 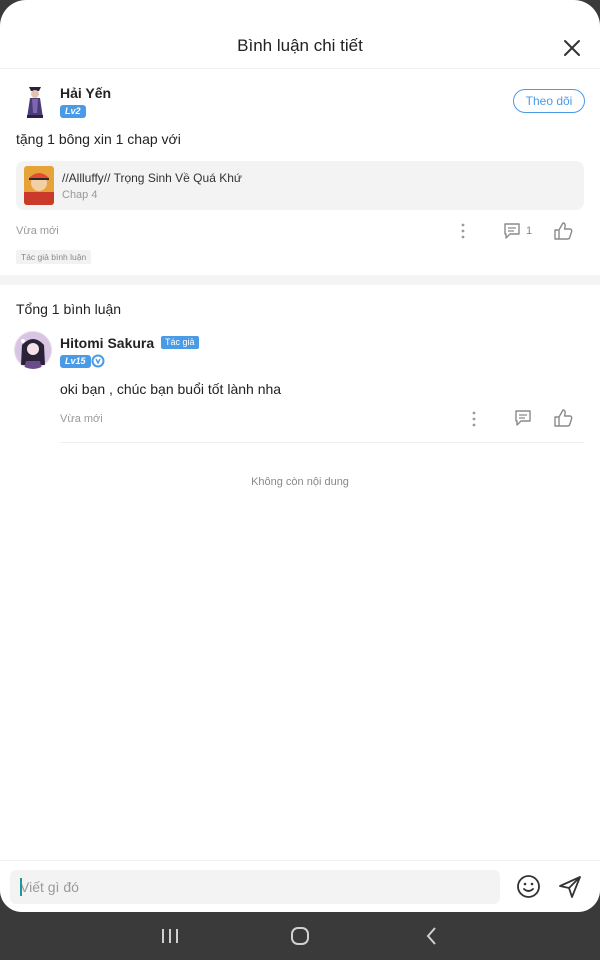 I want to click on send-button, so click(x=570, y=887).